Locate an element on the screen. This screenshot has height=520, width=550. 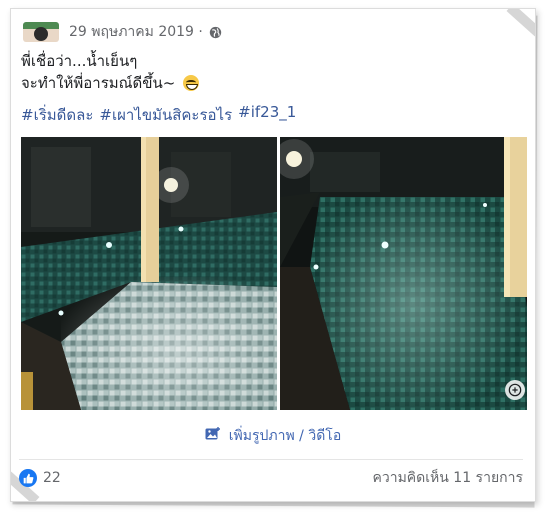
like-count: 22 is located at coordinates (52, 478).